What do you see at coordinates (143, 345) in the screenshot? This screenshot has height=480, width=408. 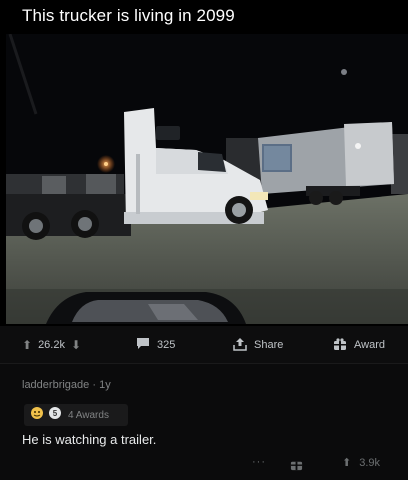 I see `comment-icon` at bounding box center [143, 345].